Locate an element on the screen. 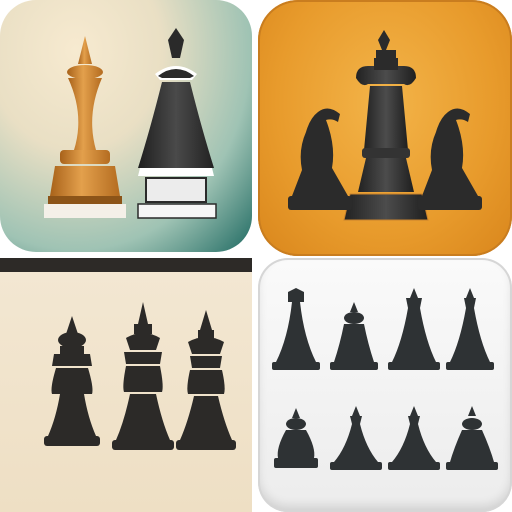  tile-teal-cream-art is located at coordinates (130, 123).